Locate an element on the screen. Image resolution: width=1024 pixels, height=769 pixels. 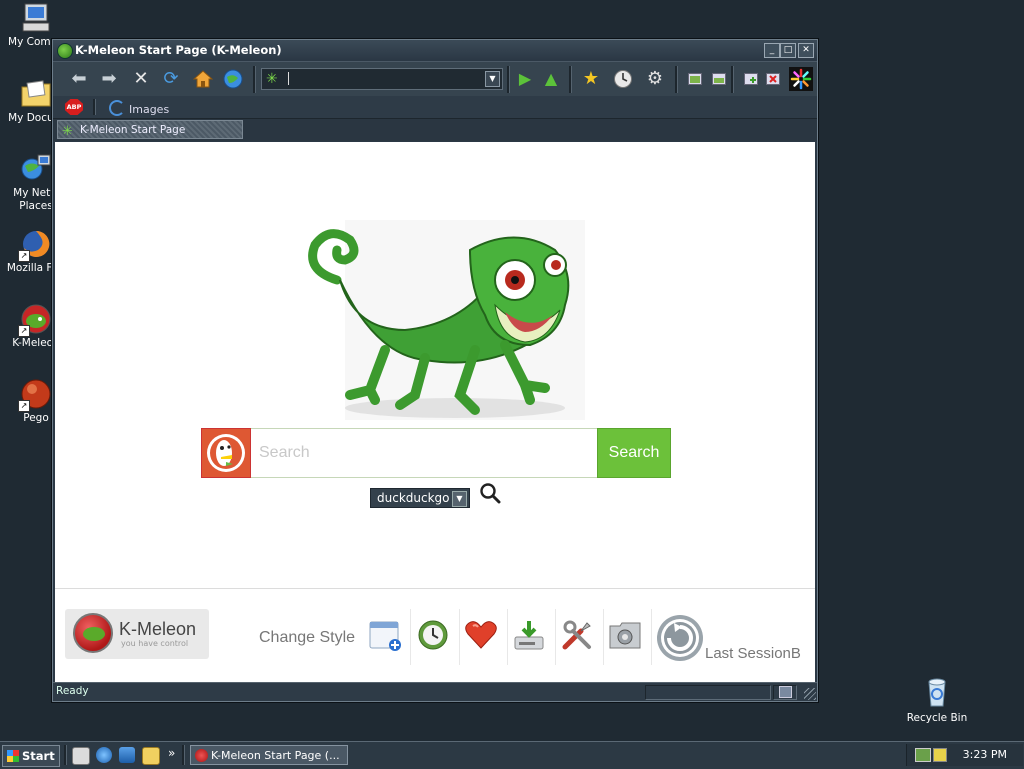
kmeleon-icon: ↗ is located at coordinates (35, 320).